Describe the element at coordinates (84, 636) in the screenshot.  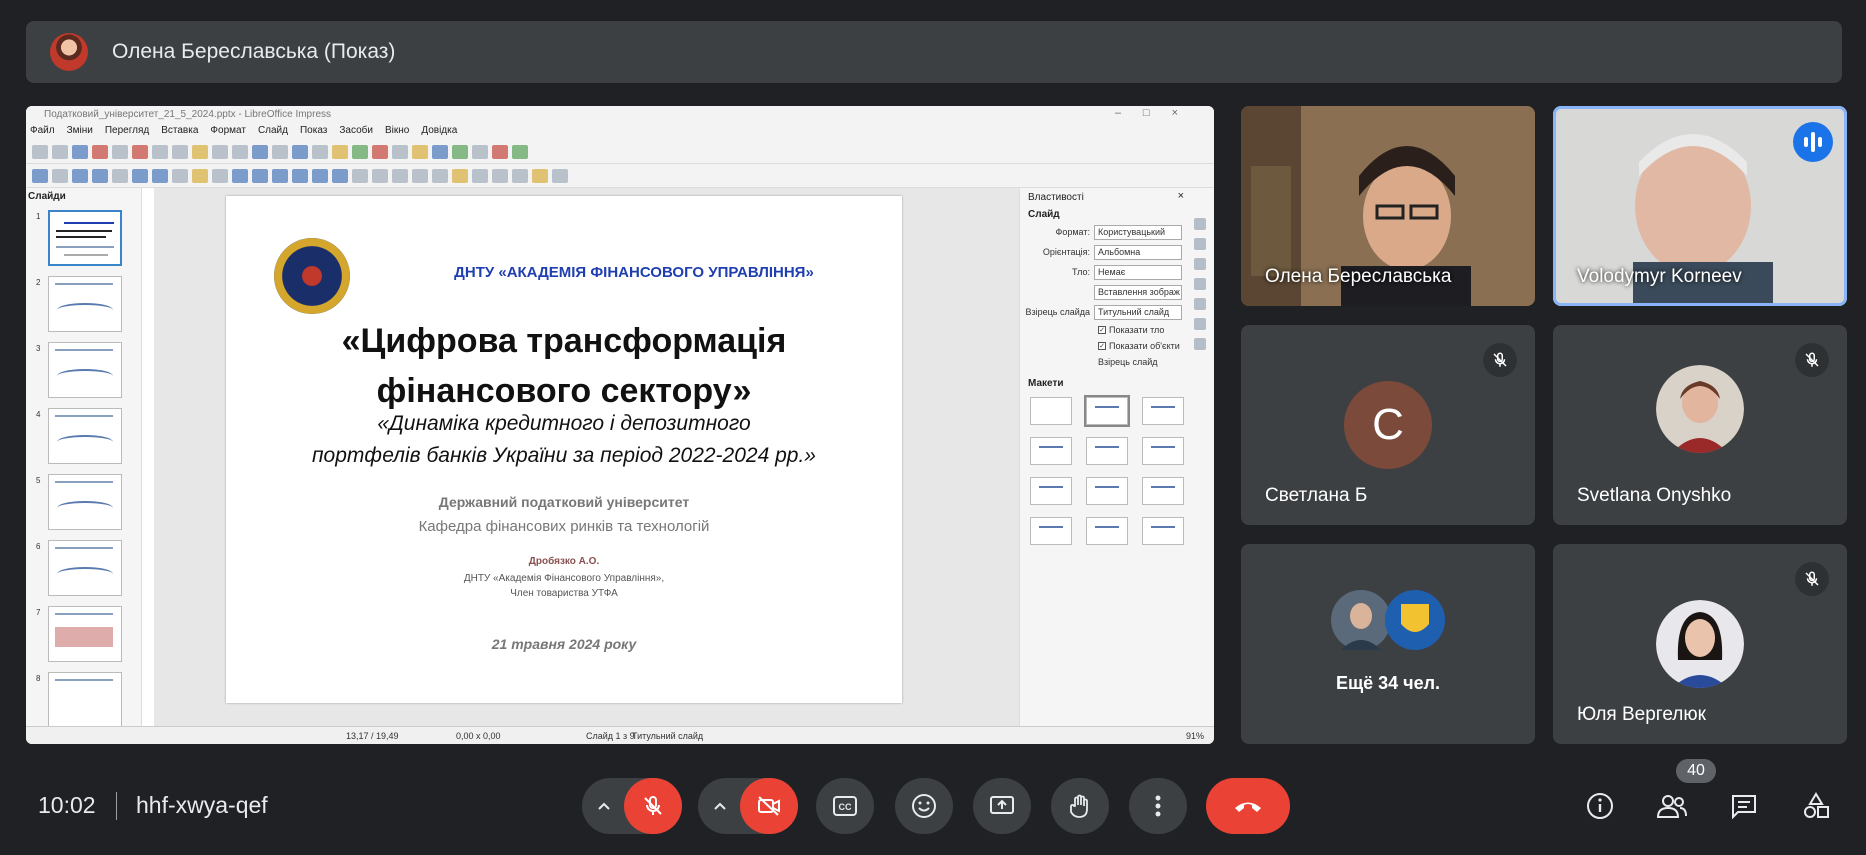
I see `slide-thumbnail: 7` at that location.